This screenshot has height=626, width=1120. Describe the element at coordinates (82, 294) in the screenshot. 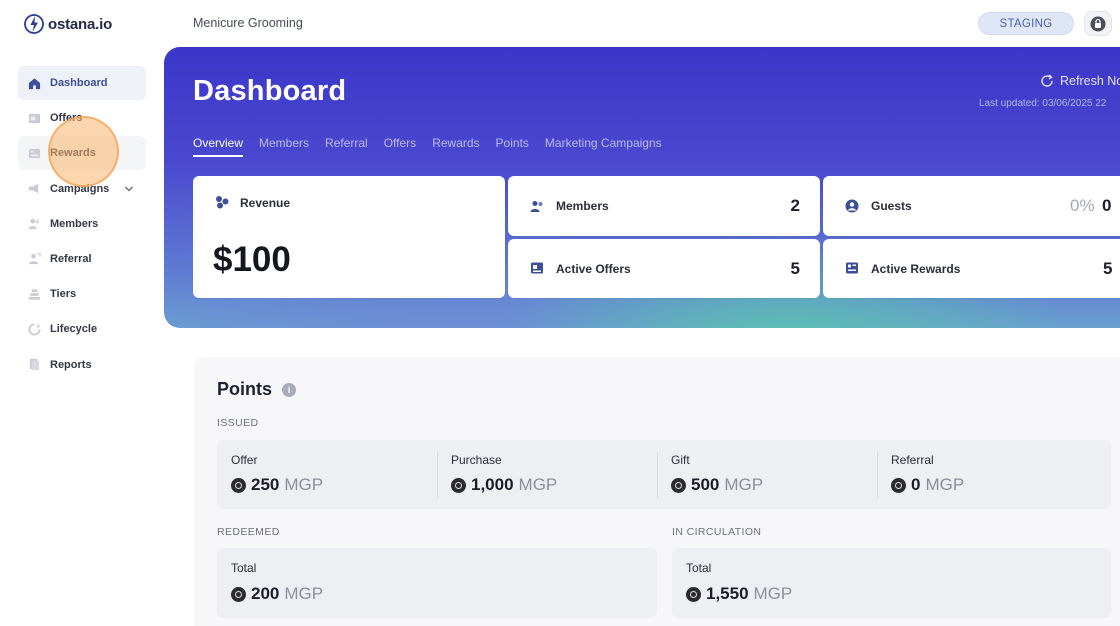

I see `sidebar-item-tiers: Tiers` at that location.